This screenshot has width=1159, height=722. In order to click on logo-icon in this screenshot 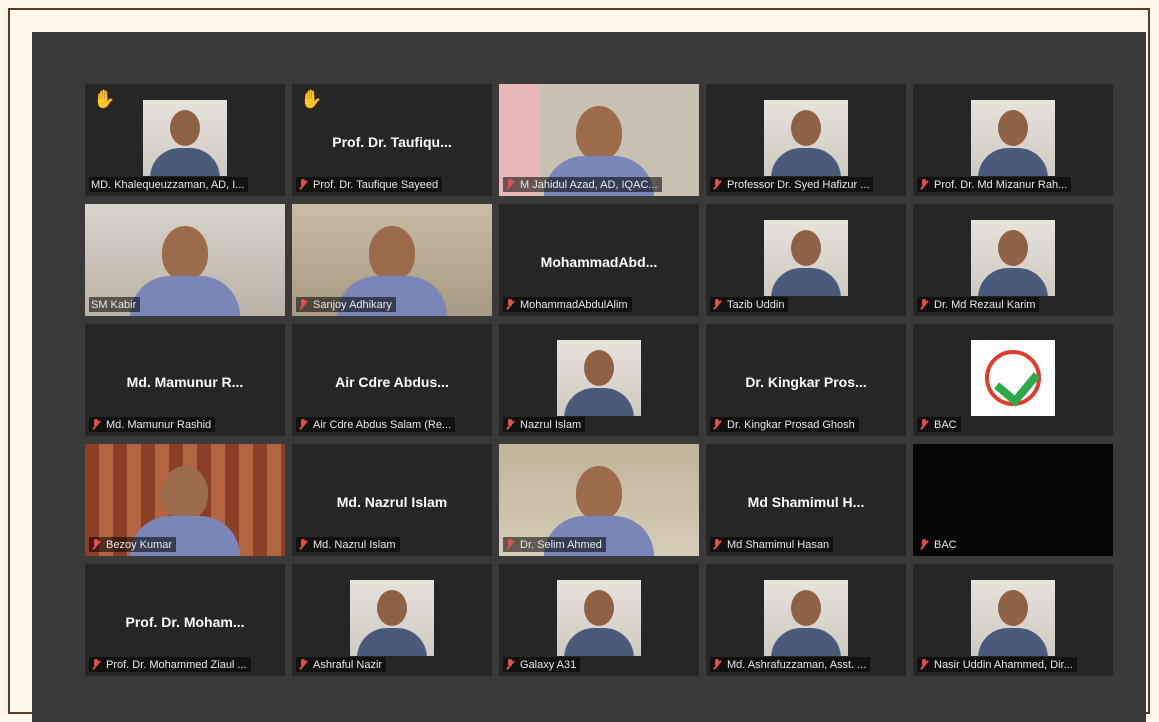, I will do `click(1013, 378)`.